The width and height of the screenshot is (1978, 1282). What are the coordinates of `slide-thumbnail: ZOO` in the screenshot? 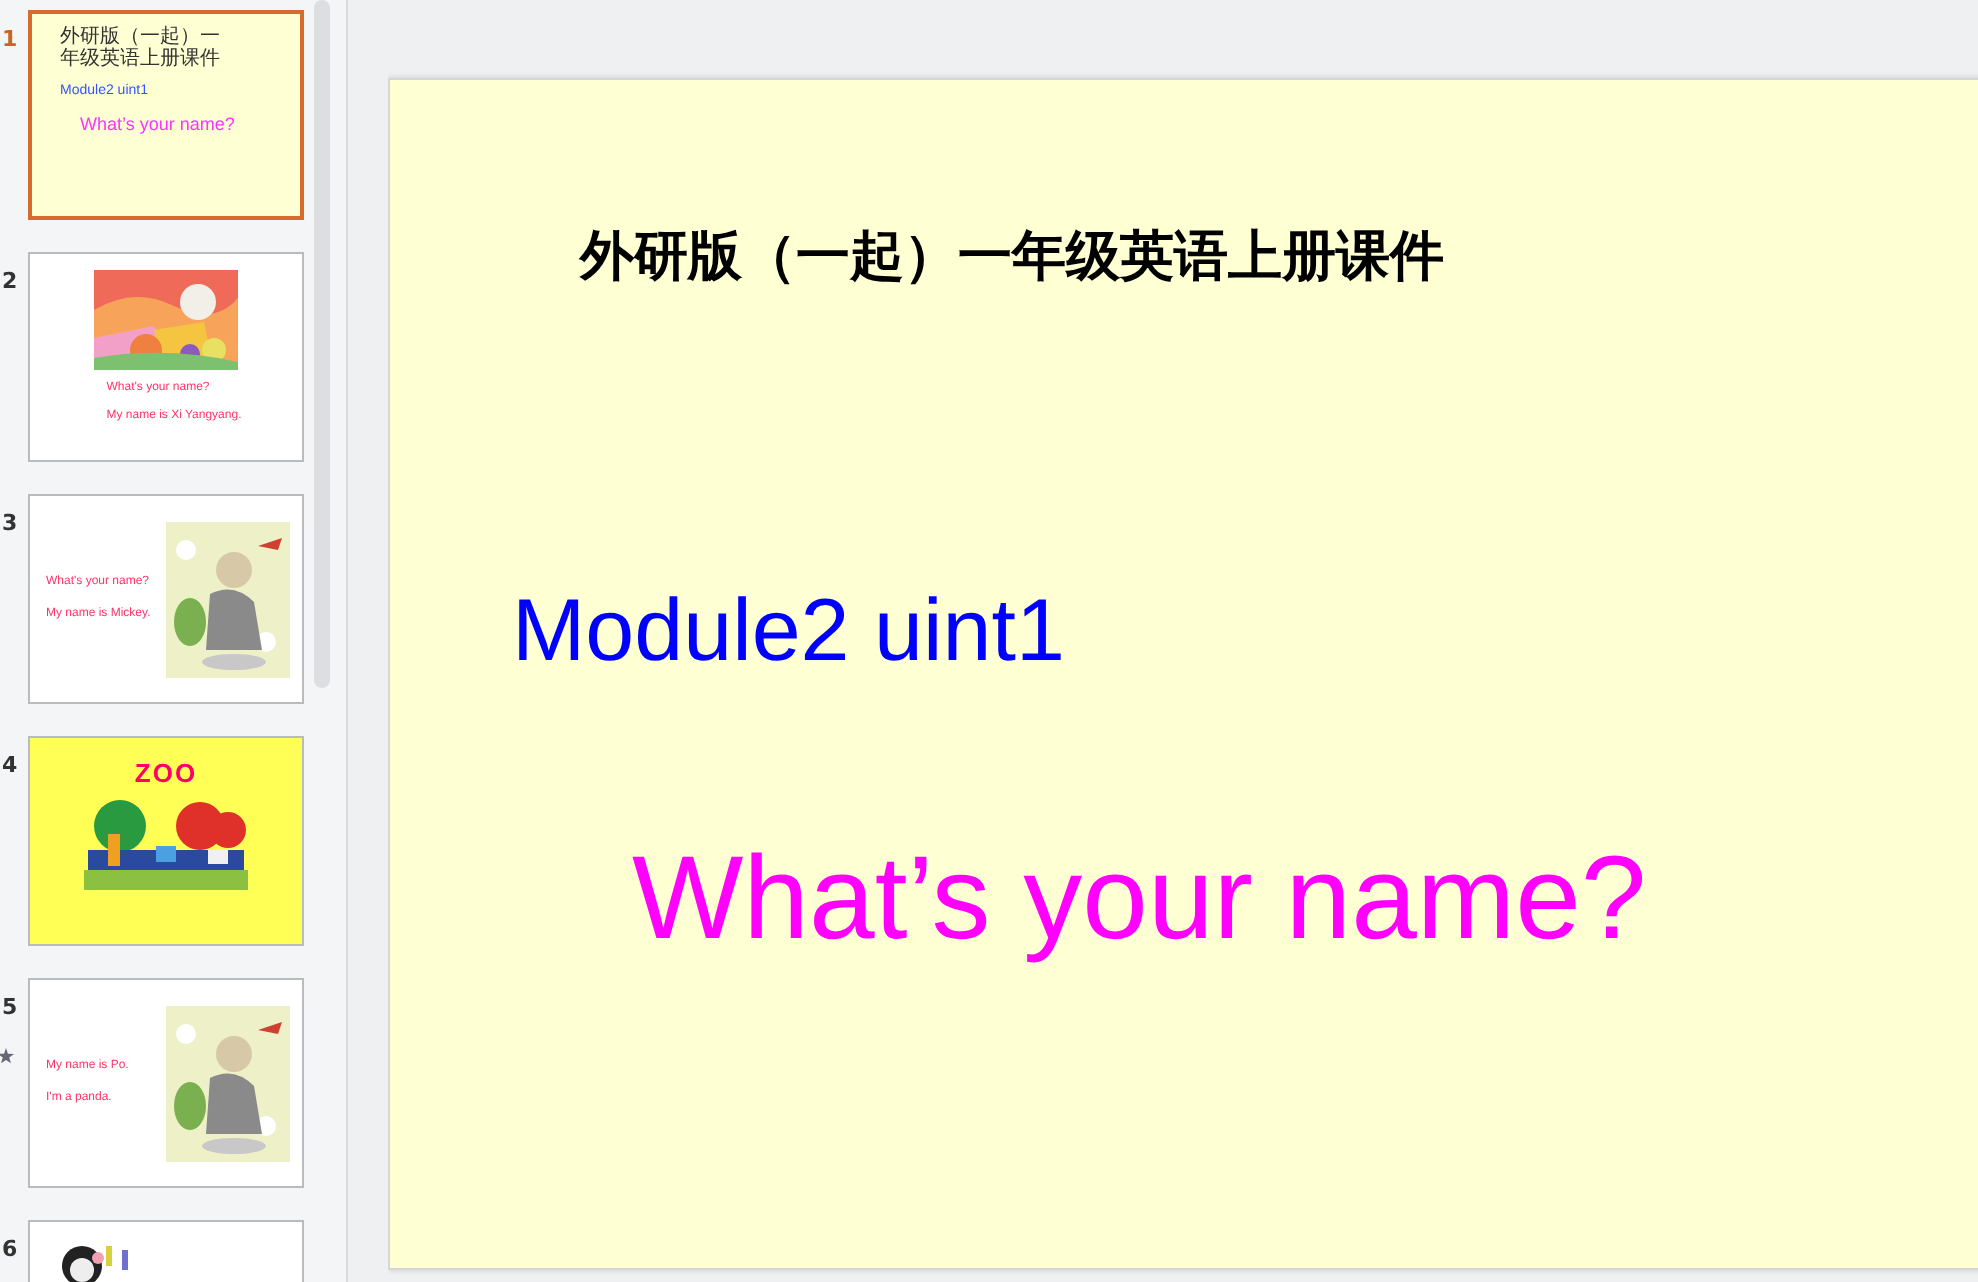 It's located at (166, 841).